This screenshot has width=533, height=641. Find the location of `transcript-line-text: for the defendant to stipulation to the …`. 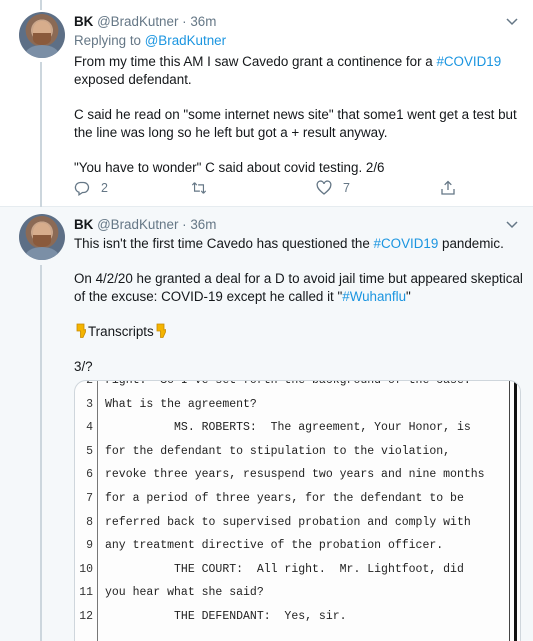

transcript-line-text: for the defendant to stipulation to the … is located at coordinates (278, 451).